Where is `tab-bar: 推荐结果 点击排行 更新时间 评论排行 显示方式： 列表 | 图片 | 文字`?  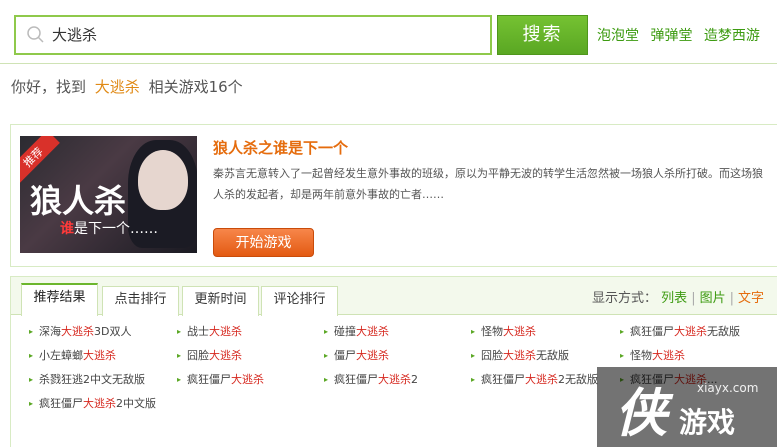
tab-bar: 推荐结果 点击排行 更新时间 评论排行 显示方式： 列表 | 图片 | 文字 is located at coordinates (394, 296).